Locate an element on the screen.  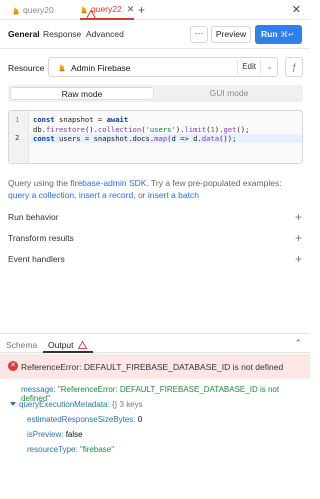
raw-mode-button: Raw mode is located at coordinates (82, 93).